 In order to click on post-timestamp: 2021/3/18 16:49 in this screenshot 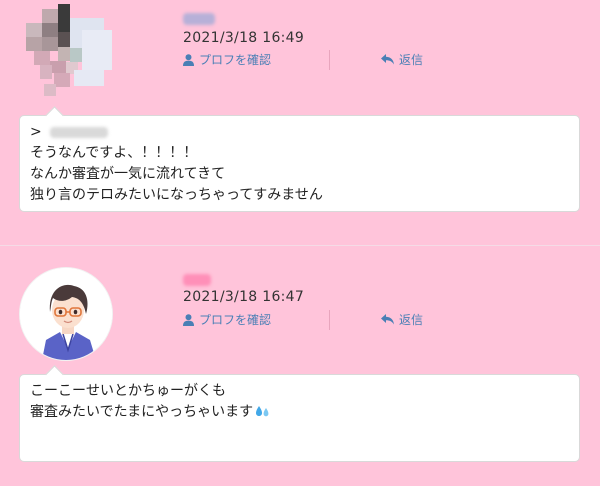, I will do `click(244, 38)`.